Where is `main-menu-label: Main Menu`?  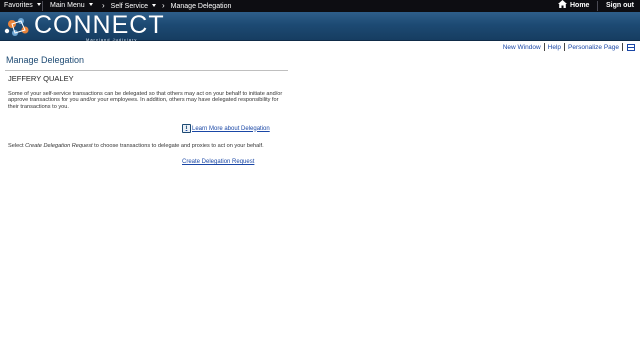
main-menu-label: Main Menu is located at coordinates (67, 5).